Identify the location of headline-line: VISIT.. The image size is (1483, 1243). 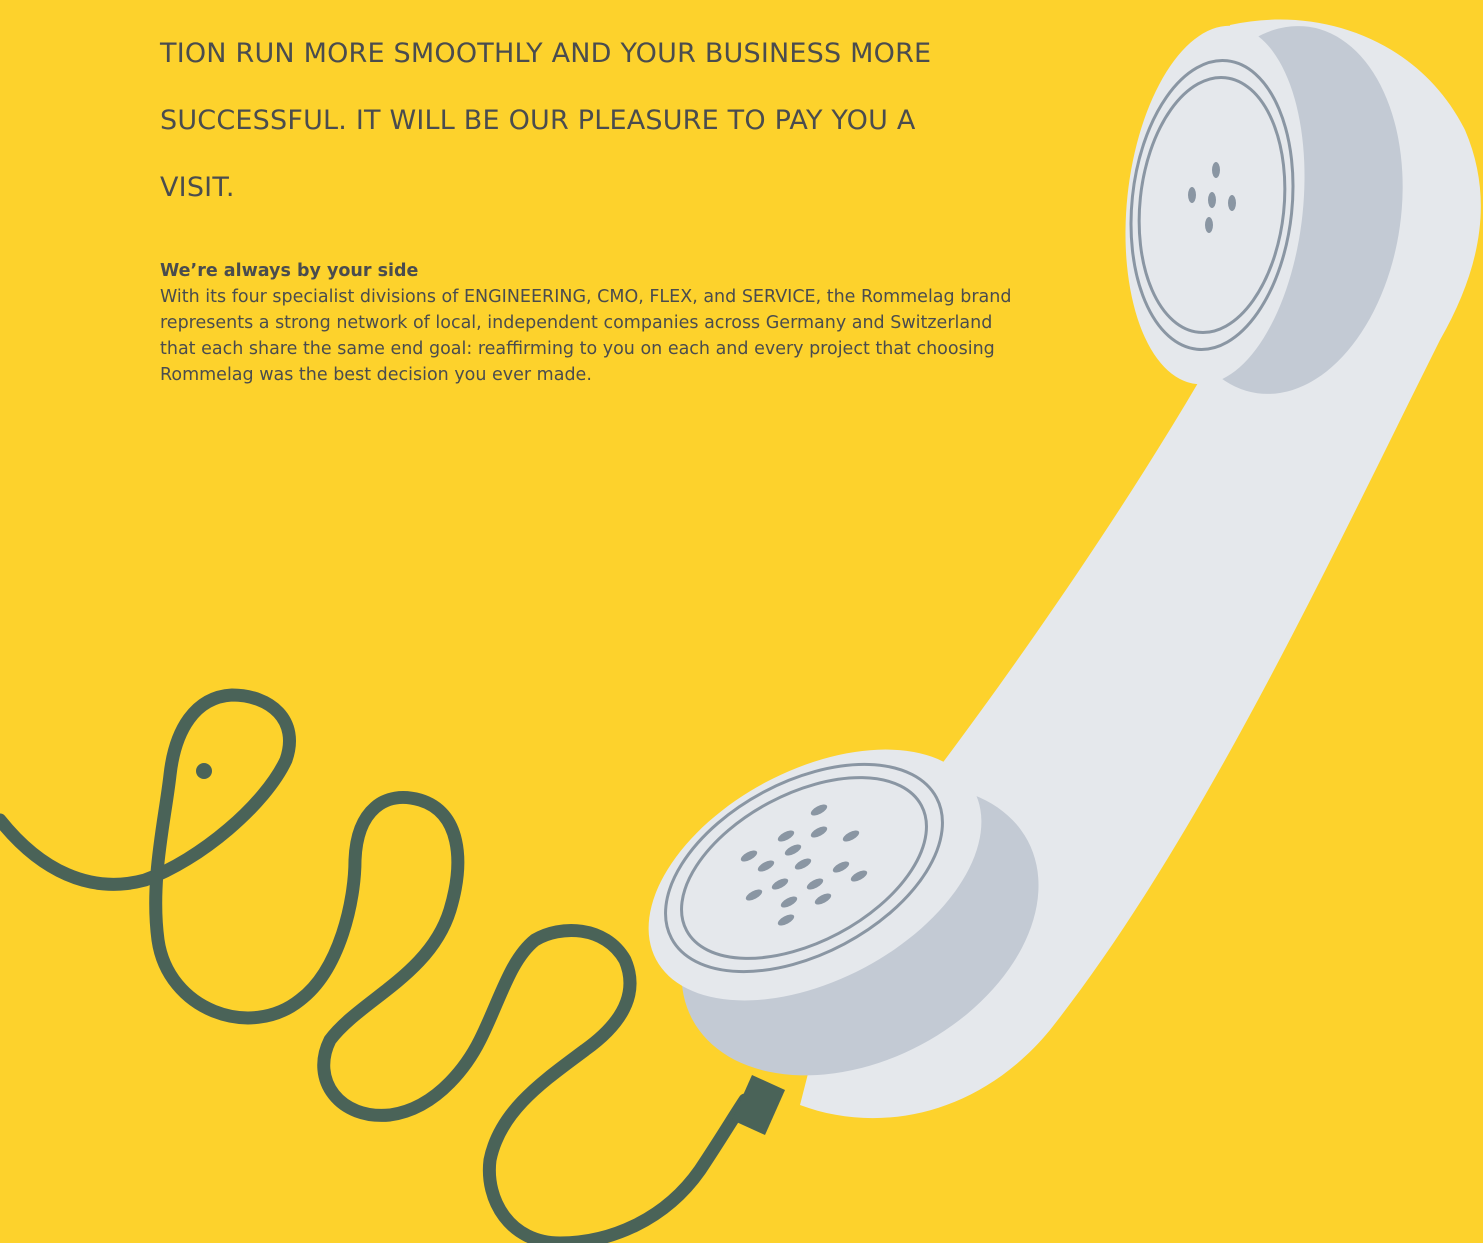
(197, 187).